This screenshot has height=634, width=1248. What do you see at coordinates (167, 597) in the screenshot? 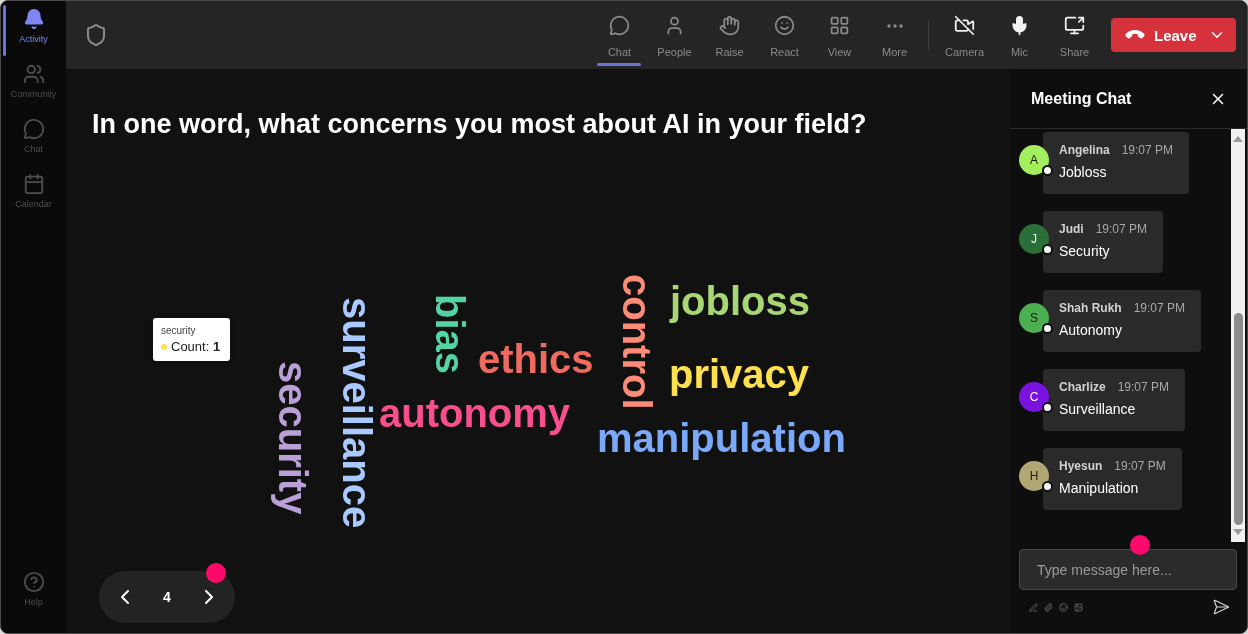
I see `page-number: 4` at bounding box center [167, 597].